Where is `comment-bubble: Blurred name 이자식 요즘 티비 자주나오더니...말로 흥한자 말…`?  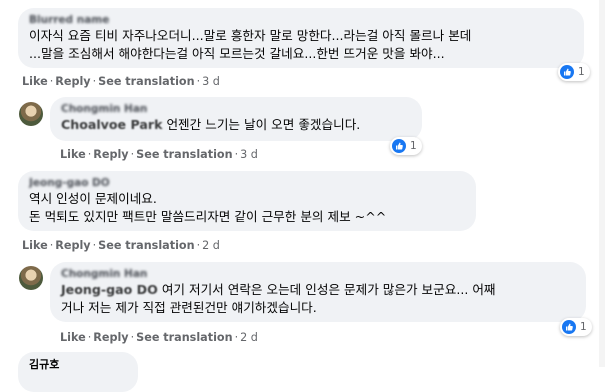 comment-bubble: Blurred name 이자식 요즘 티비 자주나오더니...말로 흥한자 말… is located at coordinates (301, 38).